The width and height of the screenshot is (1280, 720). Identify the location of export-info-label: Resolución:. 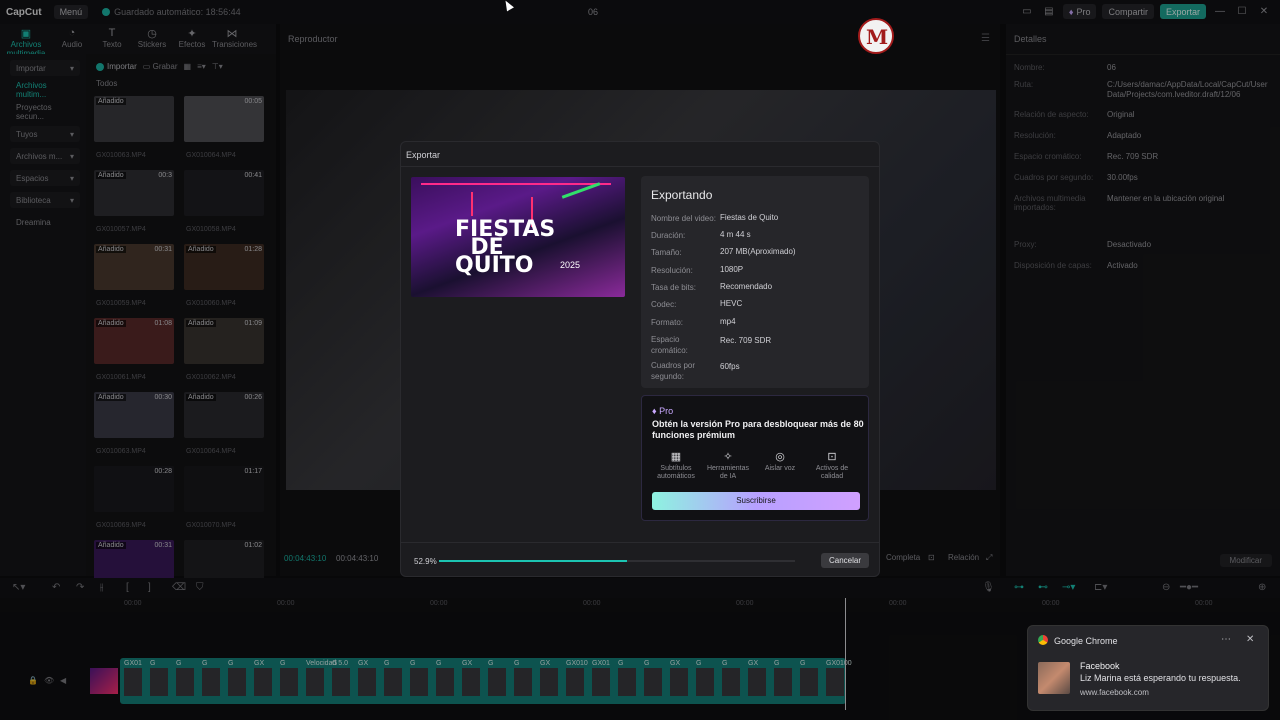
(672, 270).